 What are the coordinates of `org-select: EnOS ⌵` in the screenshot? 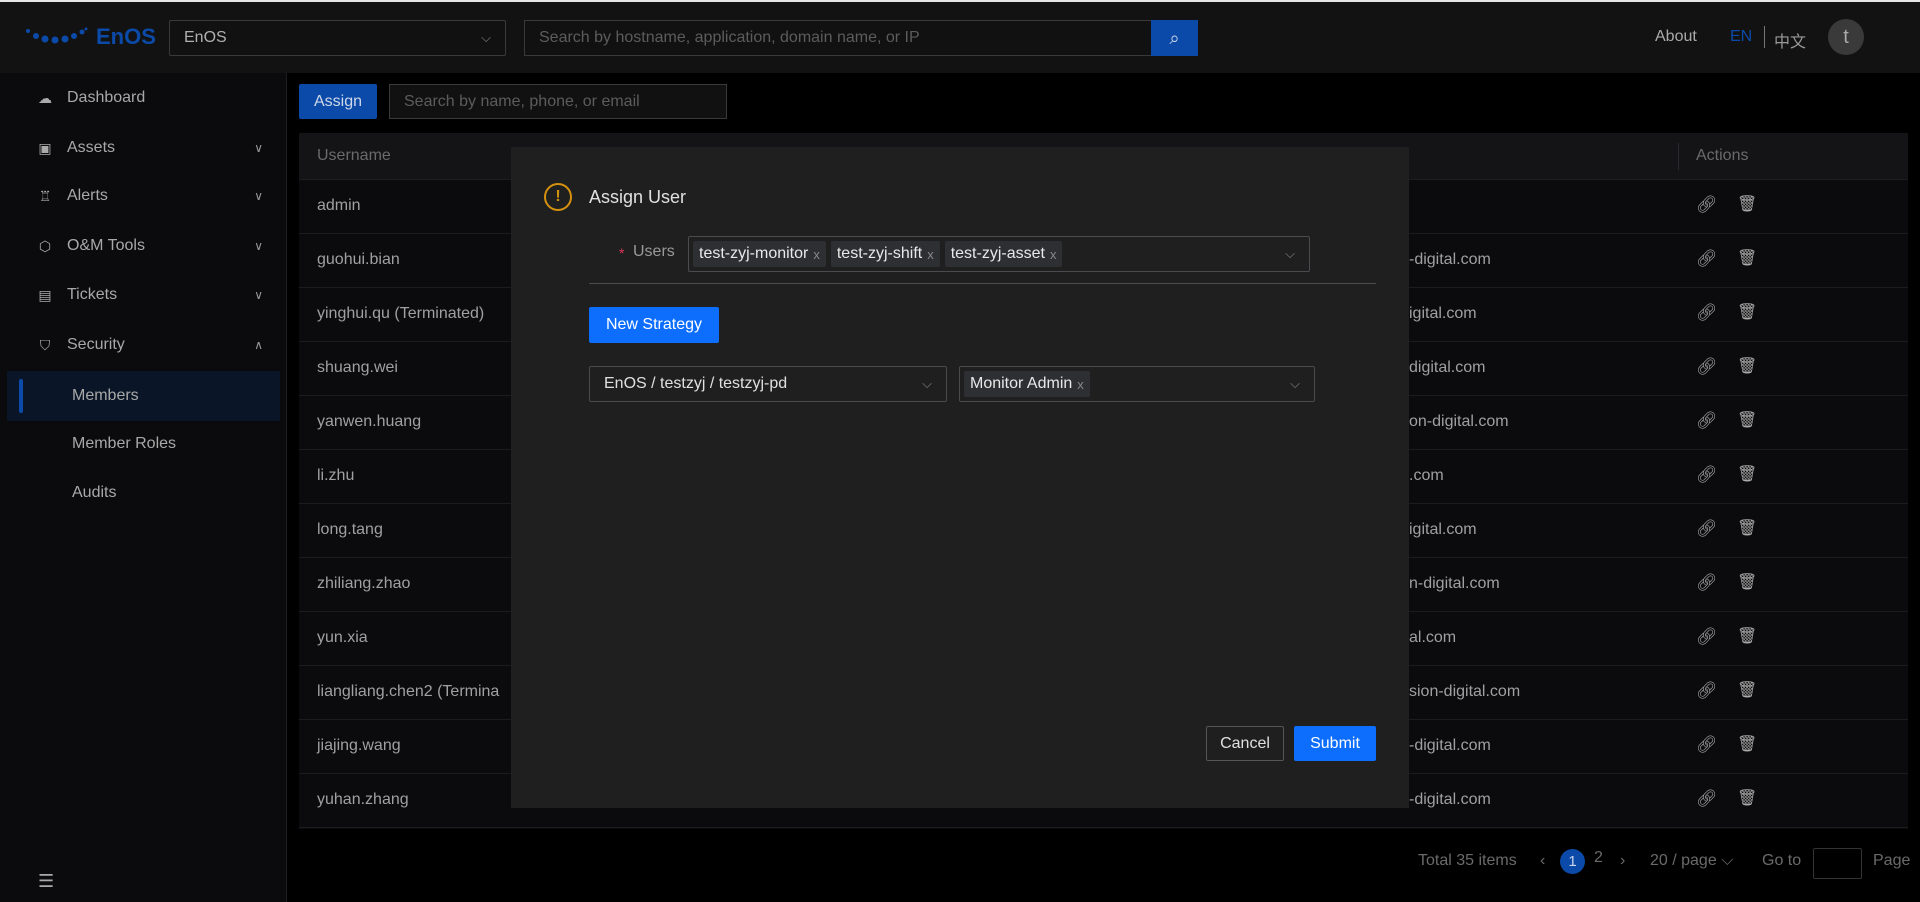 It's located at (337, 38).